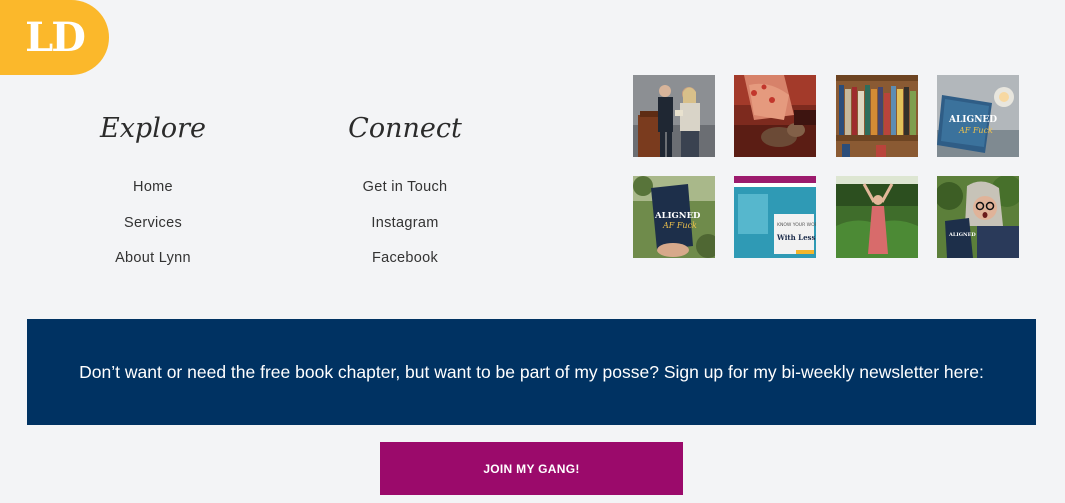 The height and width of the screenshot is (503, 1065). I want to click on logo-text: LD, so click(55, 37).